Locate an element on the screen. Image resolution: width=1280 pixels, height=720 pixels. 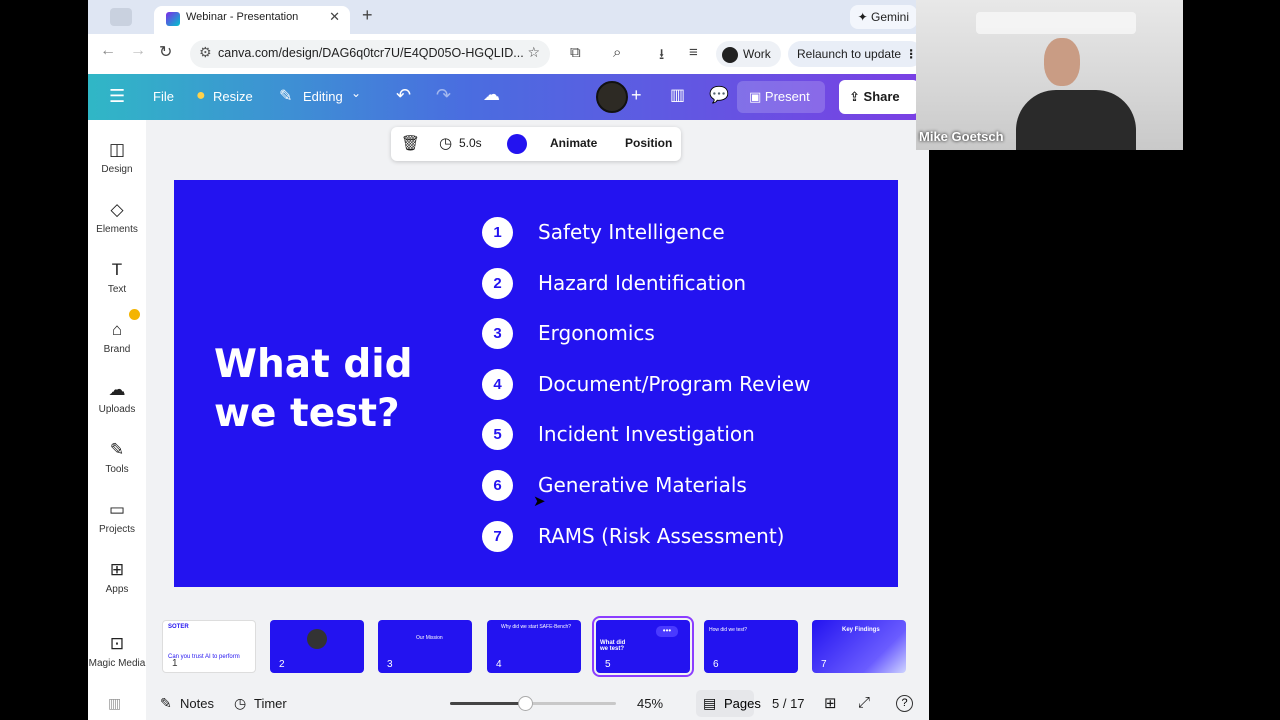
comment-icon: 💬 is located at coordinates (719, 95).